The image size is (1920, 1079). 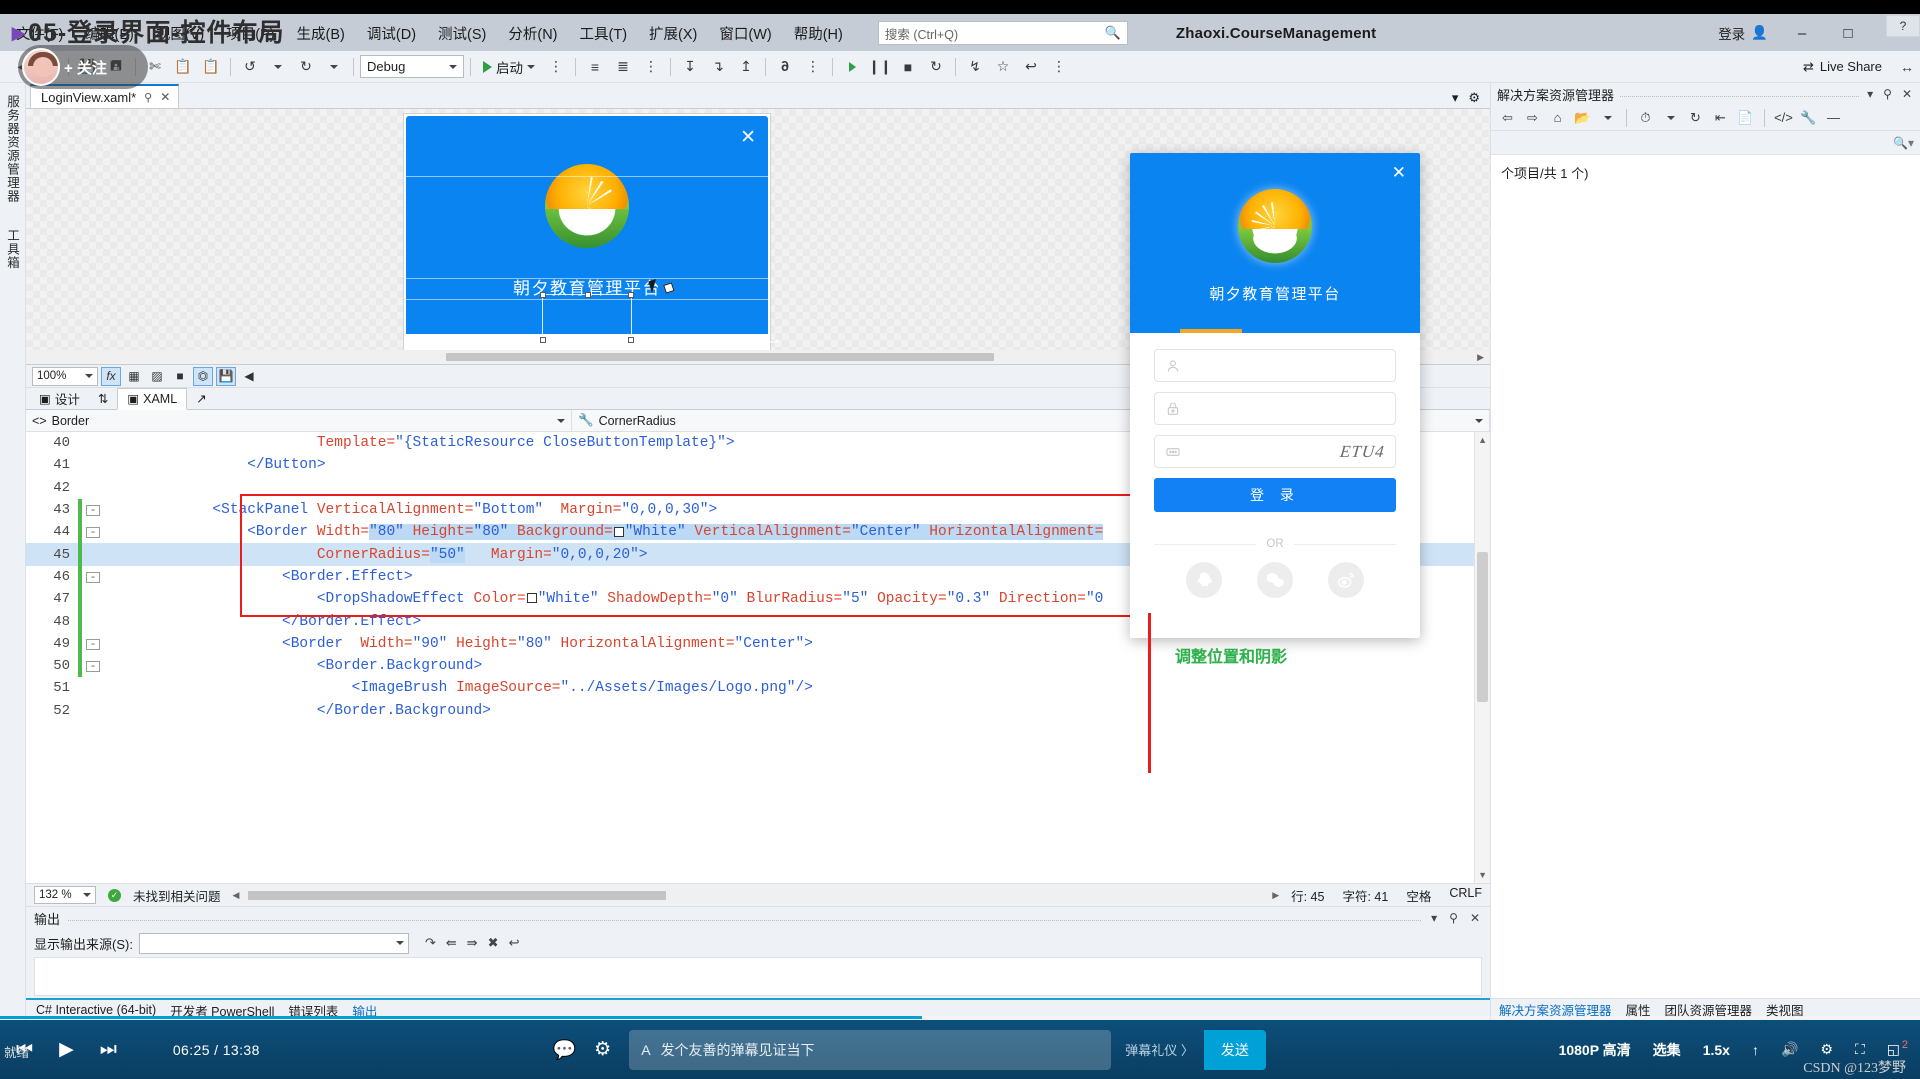 I want to click on redo-icon: ↻, so click(x=306, y=67).